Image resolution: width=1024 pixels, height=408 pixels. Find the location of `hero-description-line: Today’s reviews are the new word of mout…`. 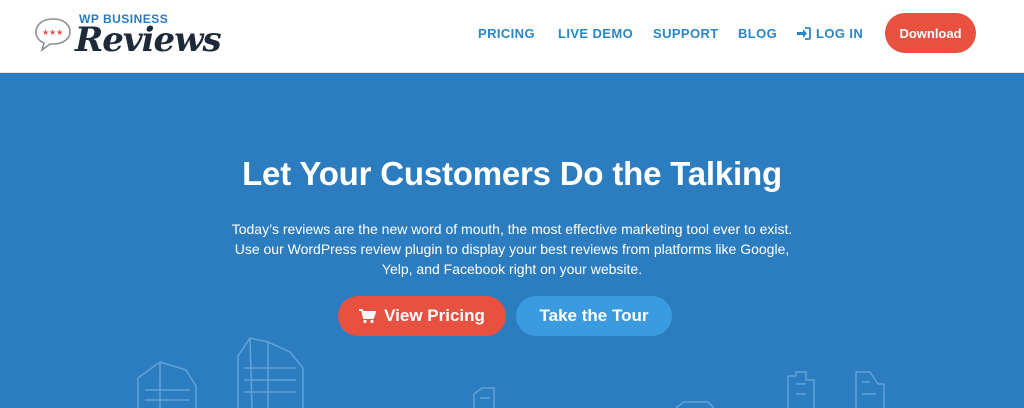

hero-description-line: Today’s reviews are the new word of mout… is located at coordinates (512, 229).